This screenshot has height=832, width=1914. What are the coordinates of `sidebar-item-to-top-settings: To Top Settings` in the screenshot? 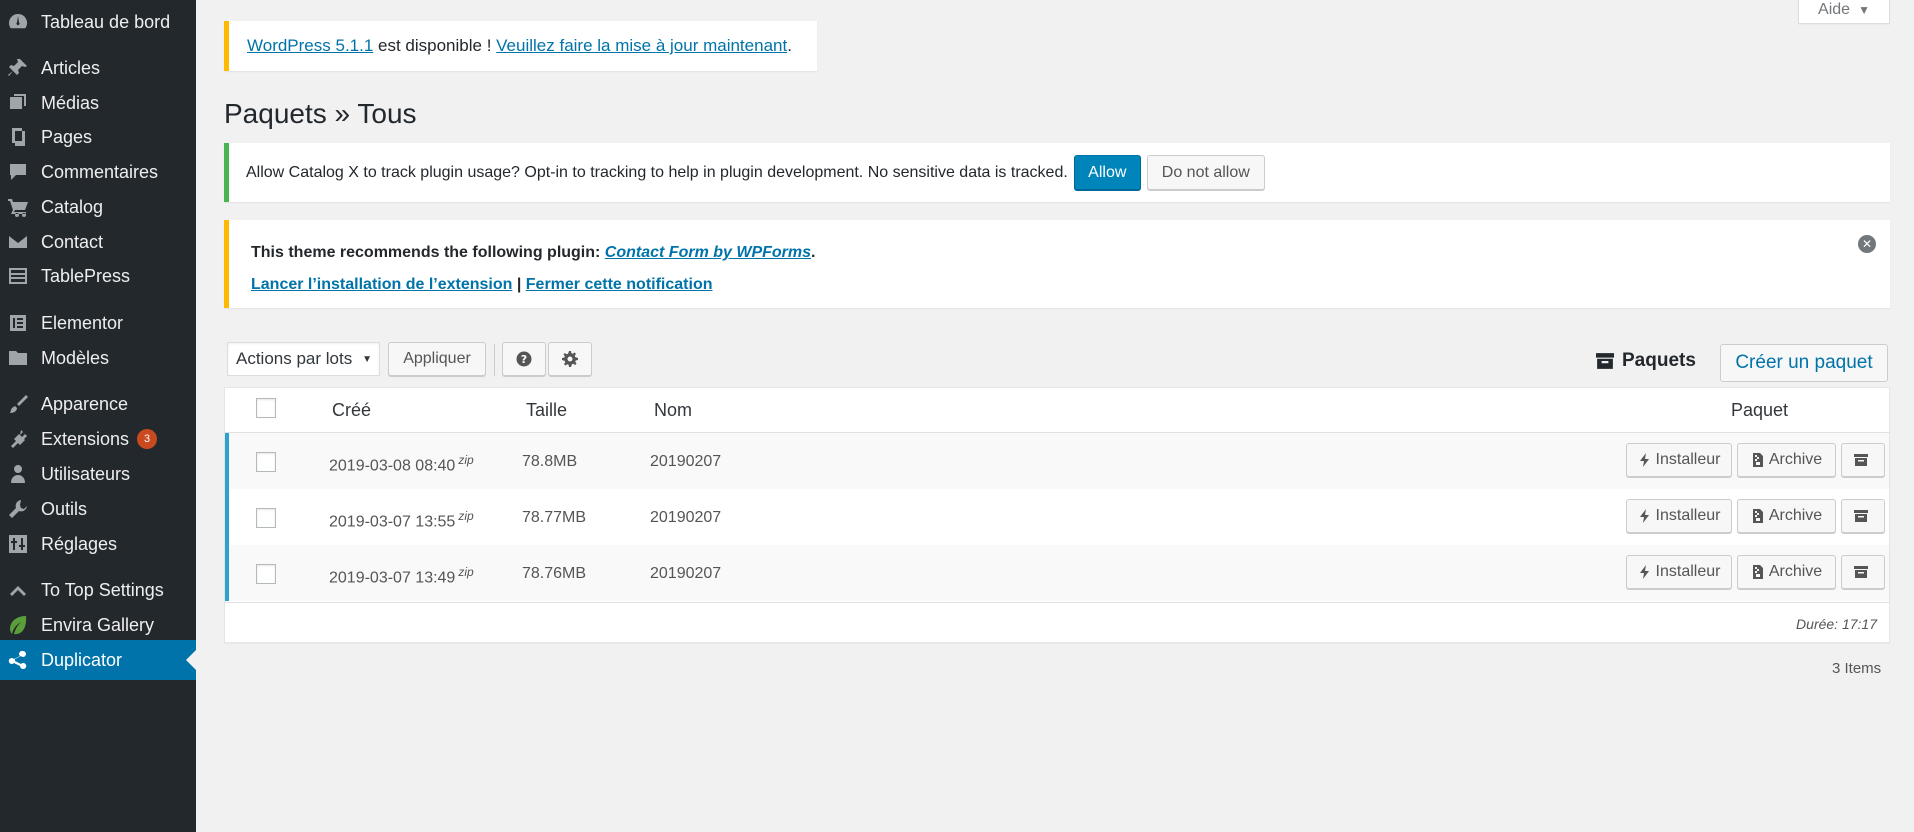 It's located at (98, 590).